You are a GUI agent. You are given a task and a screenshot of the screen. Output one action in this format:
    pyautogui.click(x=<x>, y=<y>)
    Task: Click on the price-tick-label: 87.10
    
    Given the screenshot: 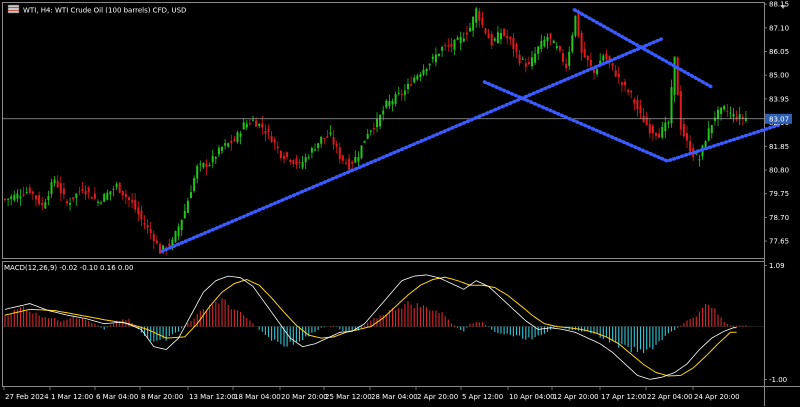 What is the action you would take?
    pyautogui.click(x=779, y=28)
    